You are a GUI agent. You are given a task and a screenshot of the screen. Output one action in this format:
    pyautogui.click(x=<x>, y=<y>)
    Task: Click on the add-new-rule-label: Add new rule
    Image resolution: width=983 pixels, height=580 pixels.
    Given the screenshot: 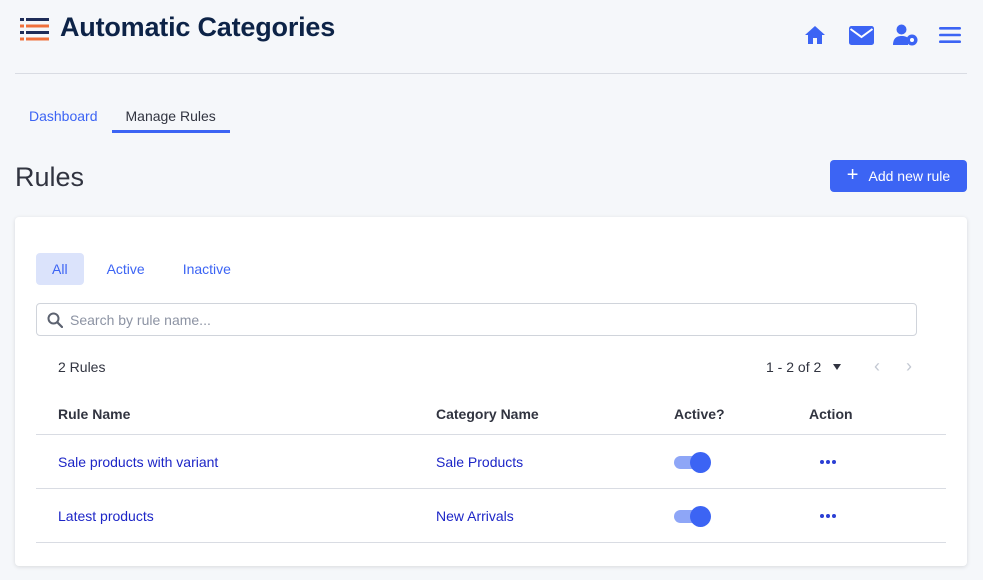 What is the action you would take?
    pyautogui.click(x=909, y=176)
    